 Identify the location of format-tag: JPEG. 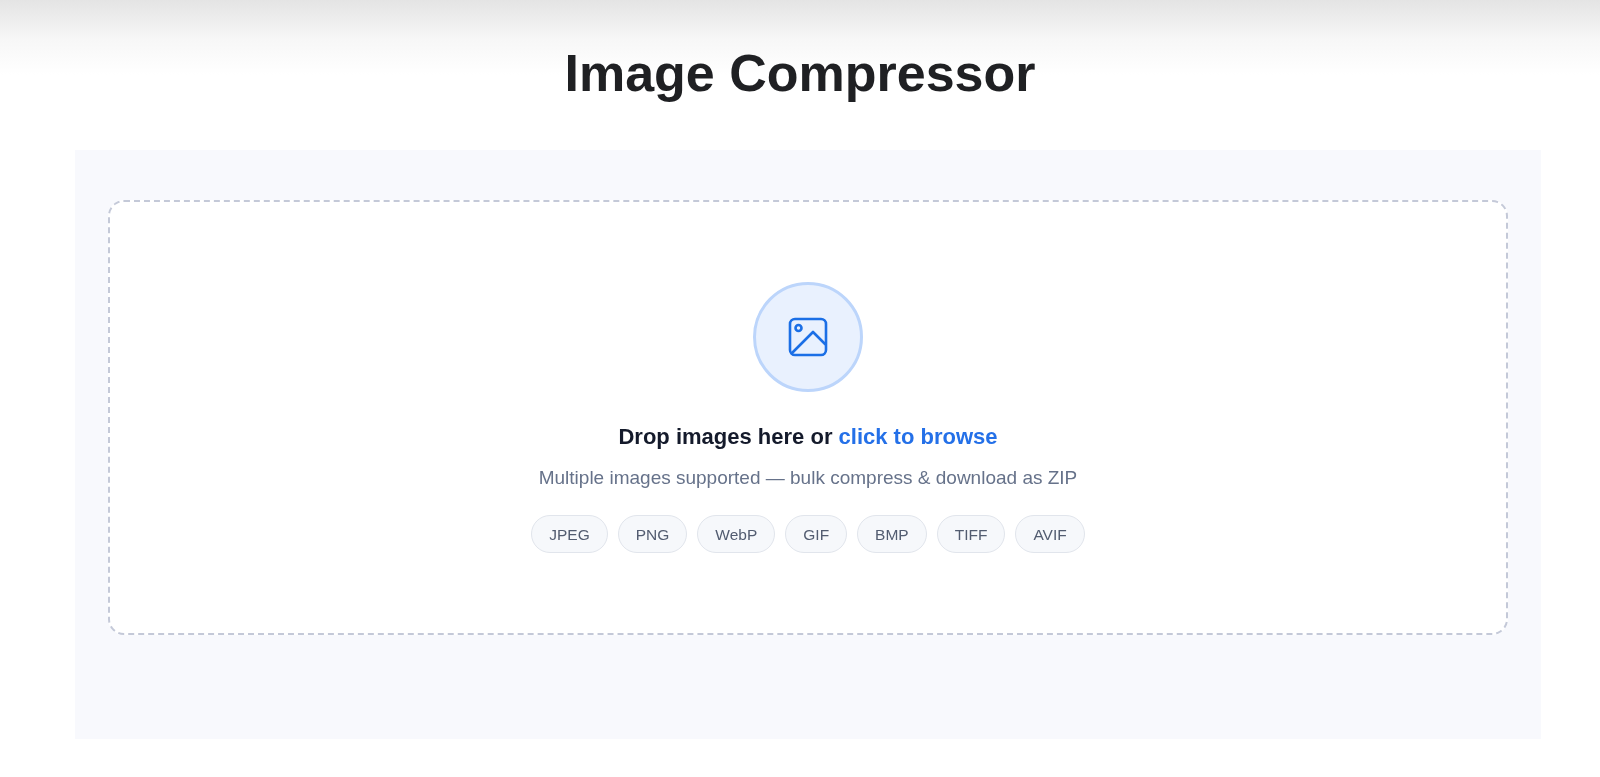
(569, 534).